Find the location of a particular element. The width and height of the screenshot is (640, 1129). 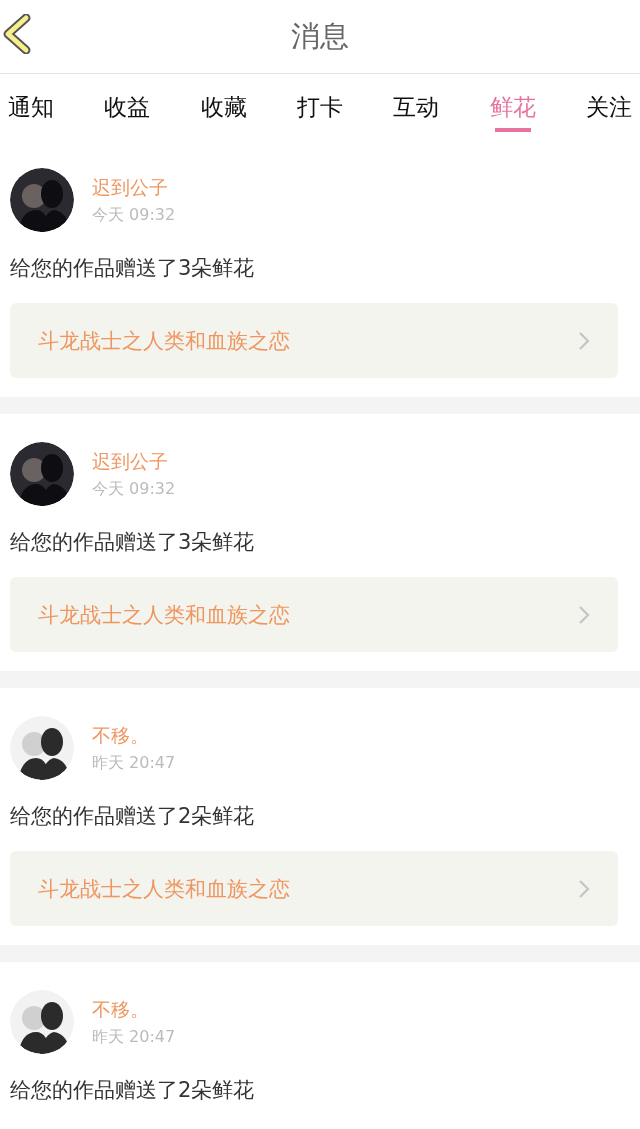

back-icon is located at coordinates (17, 34).